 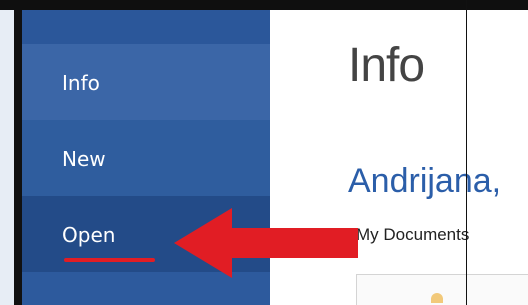 I want to click on window-top-border, so click(x=264, y=5).